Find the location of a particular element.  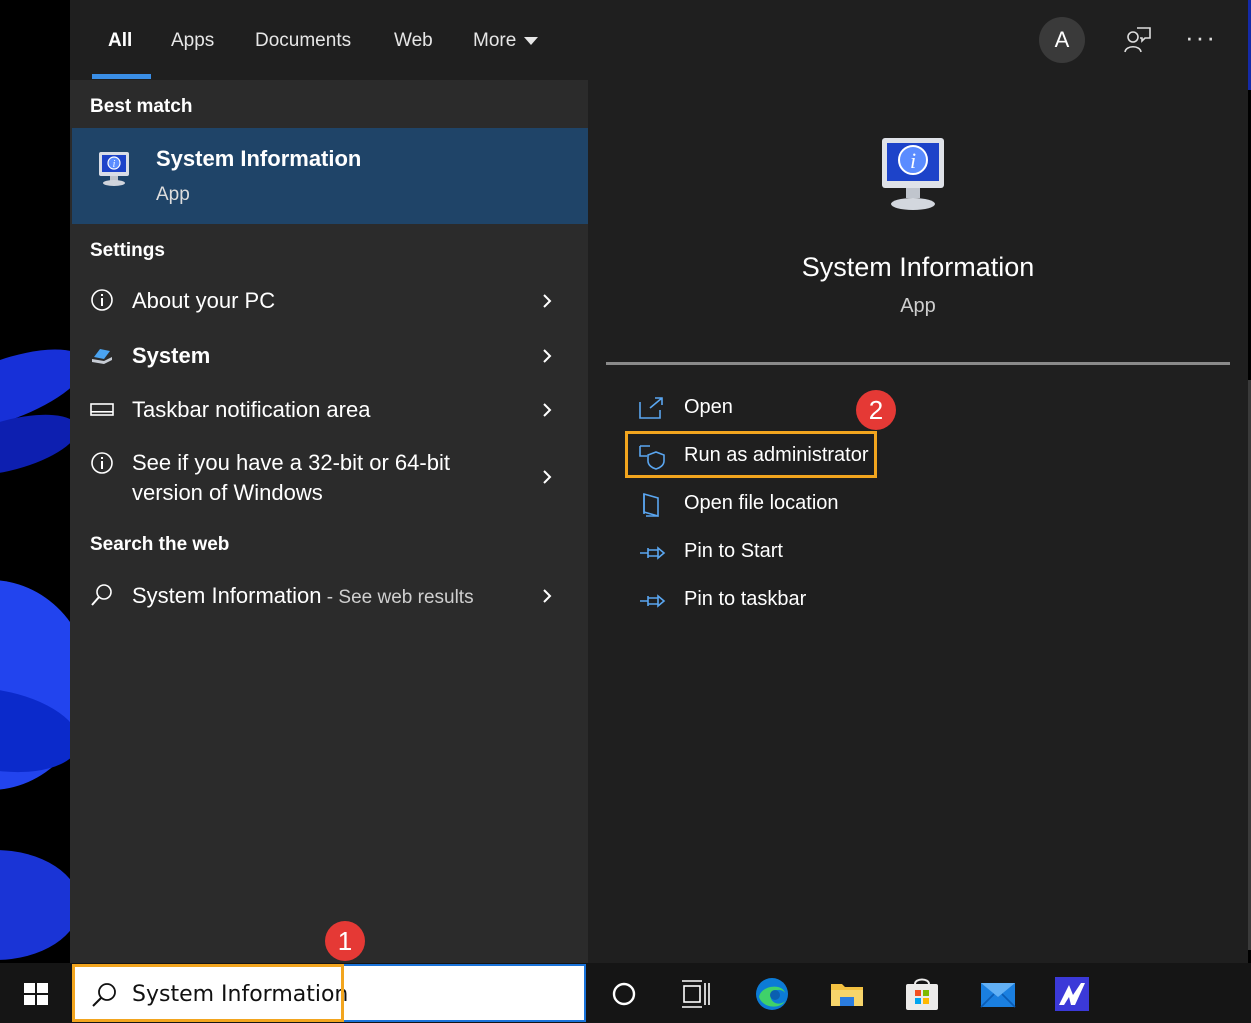

tab-all: All is located at coordinates (120, 41).